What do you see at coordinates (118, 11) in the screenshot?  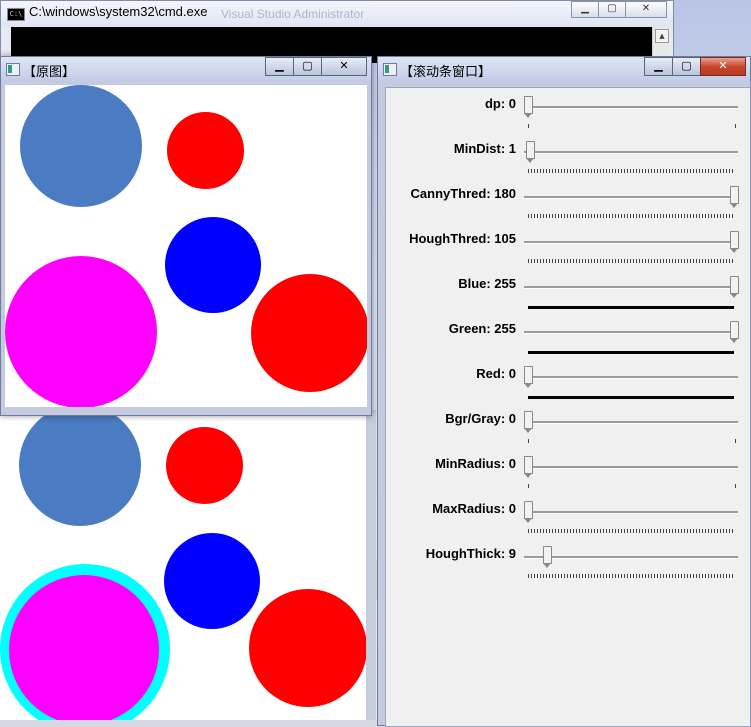 I see `cmd-title: C:\windows\system32\cmd.exe` at bounding box center [118, 11].